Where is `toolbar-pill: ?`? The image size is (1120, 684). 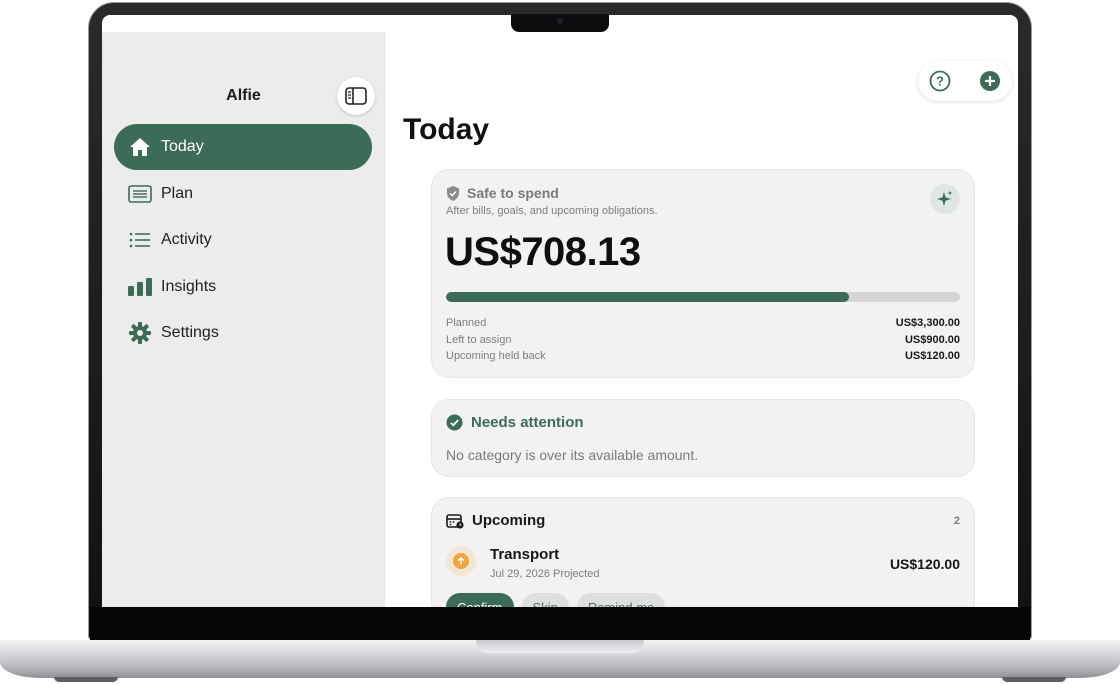 toolbar-pill: ? is located at coordinates (965, 81).